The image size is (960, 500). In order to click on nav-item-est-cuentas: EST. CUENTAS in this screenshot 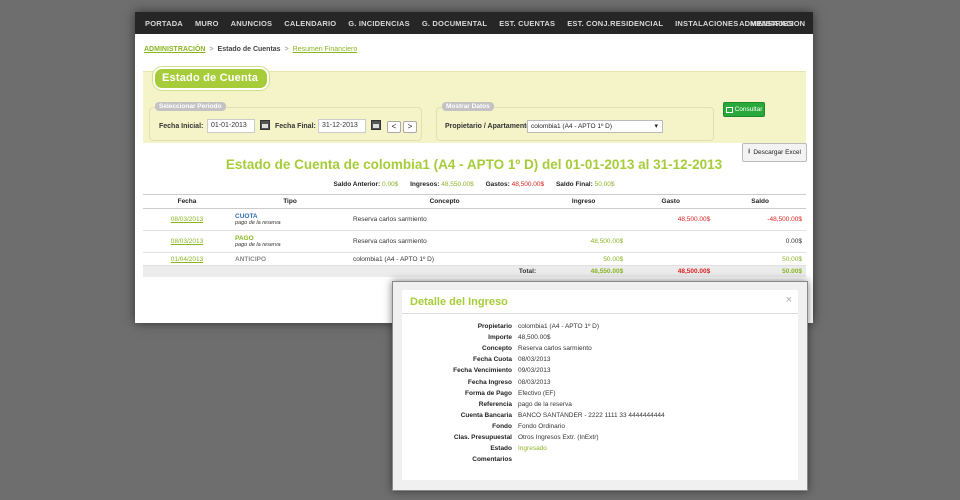, I will do `click(527, 23)`.